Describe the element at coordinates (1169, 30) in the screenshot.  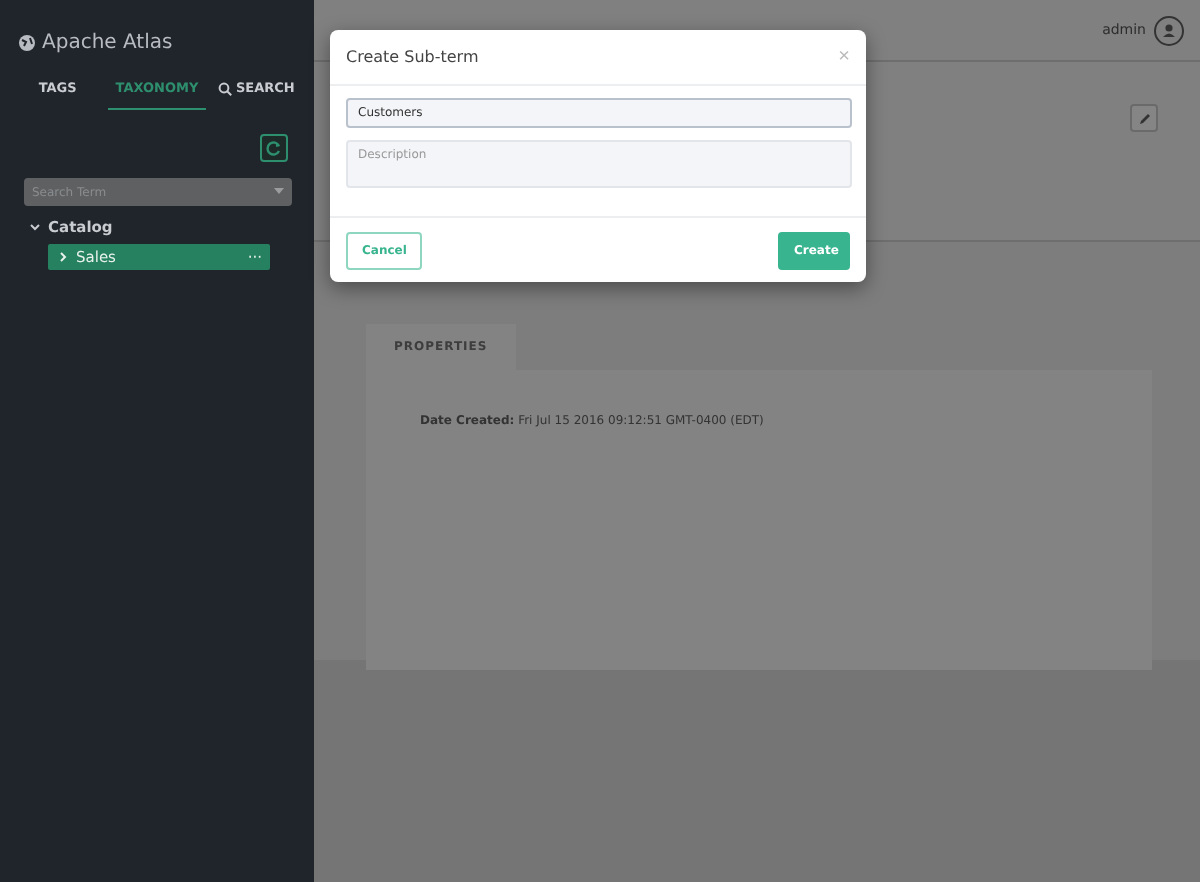
I see `user-icon` at that location.